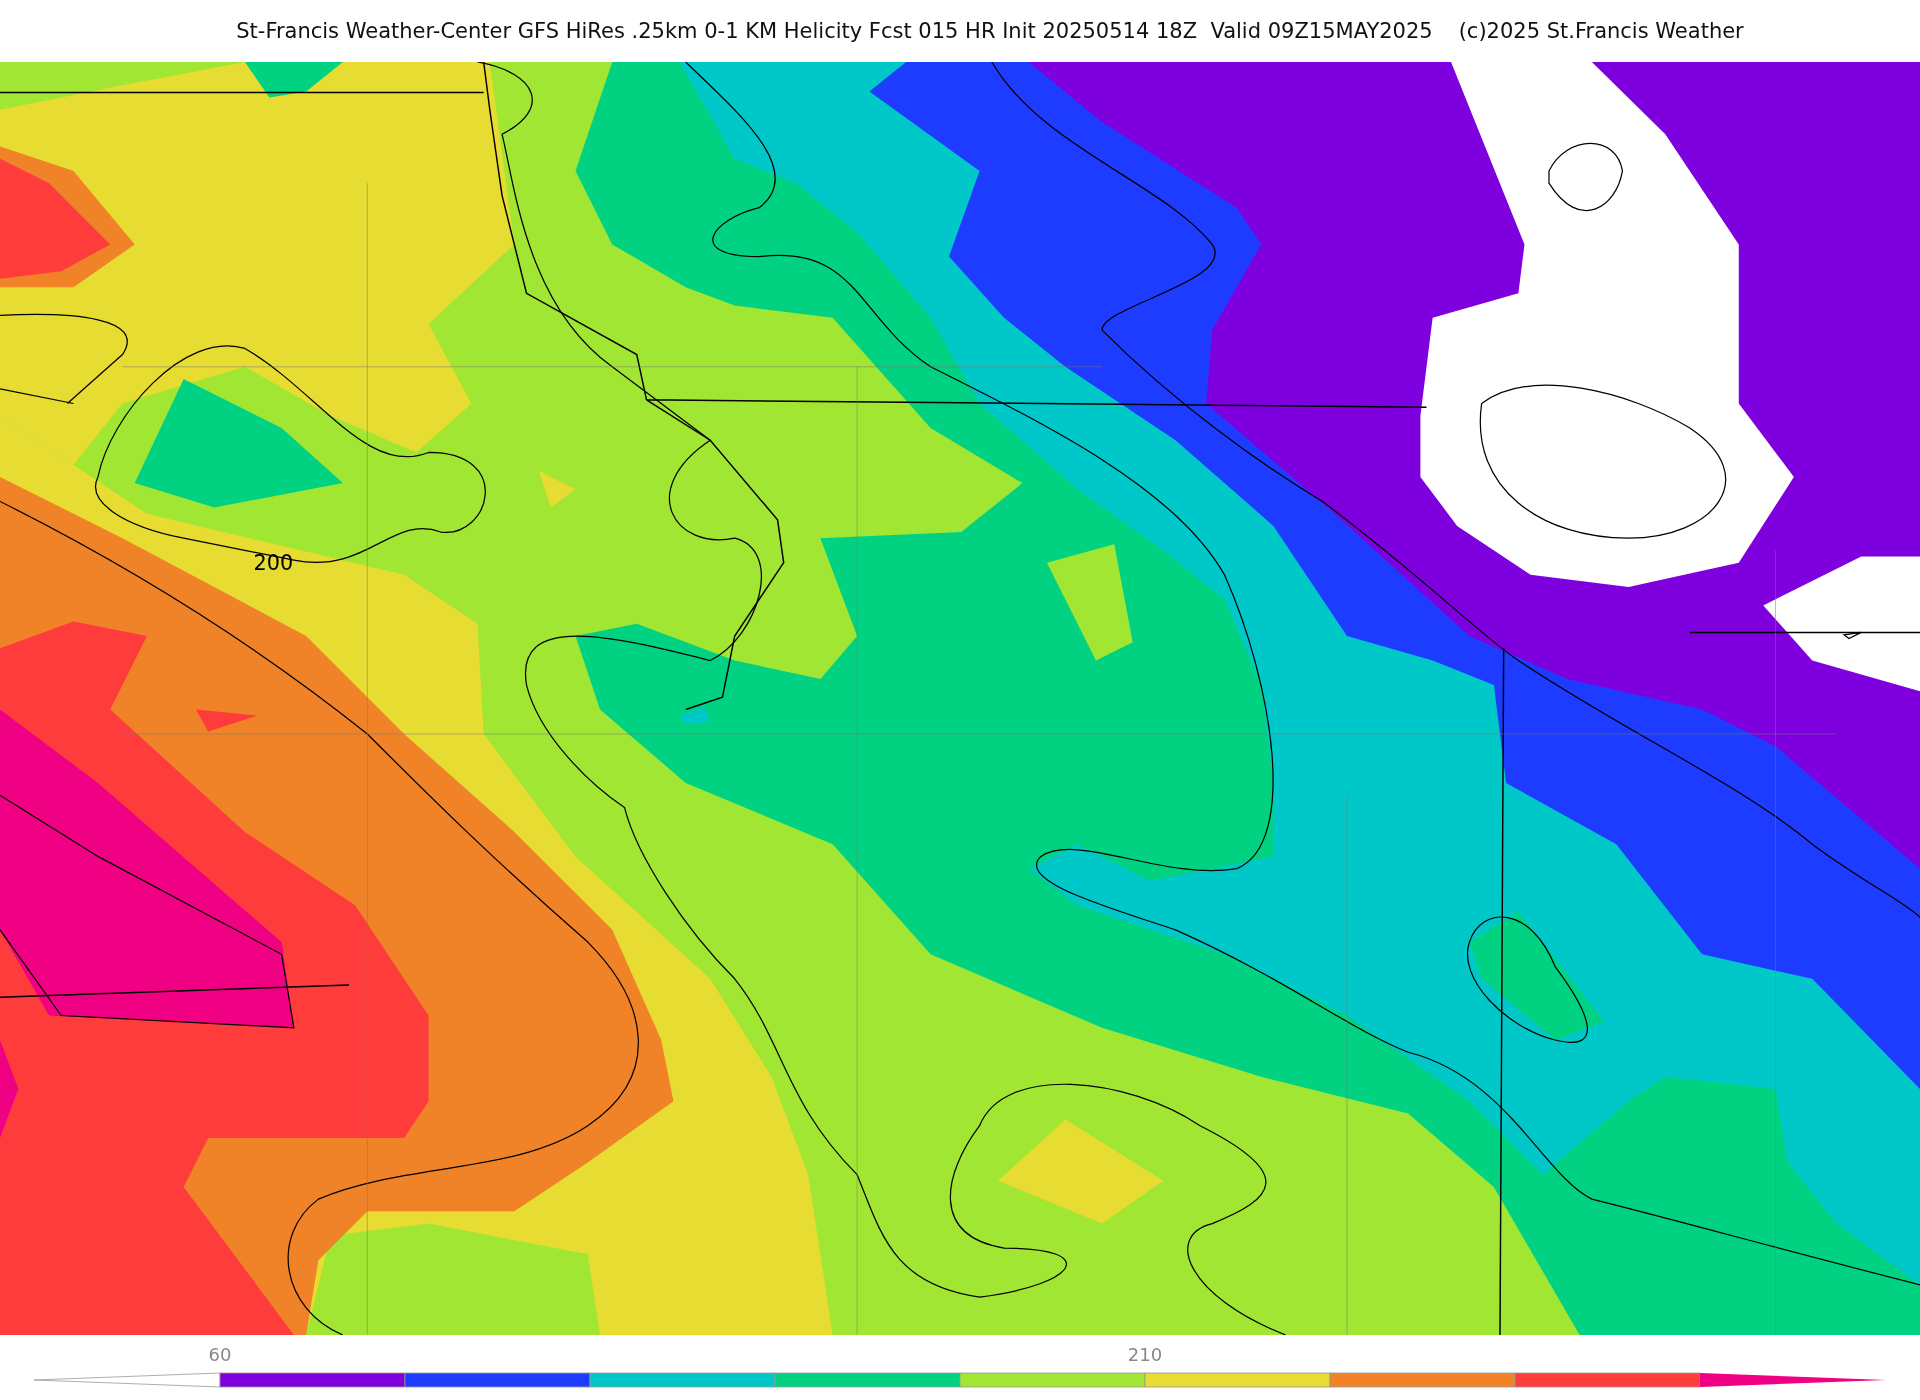  What do you see at coordinates (273, 563) in the screenshot?
I see `contour-label: 200` at bounding box center [273, 563].